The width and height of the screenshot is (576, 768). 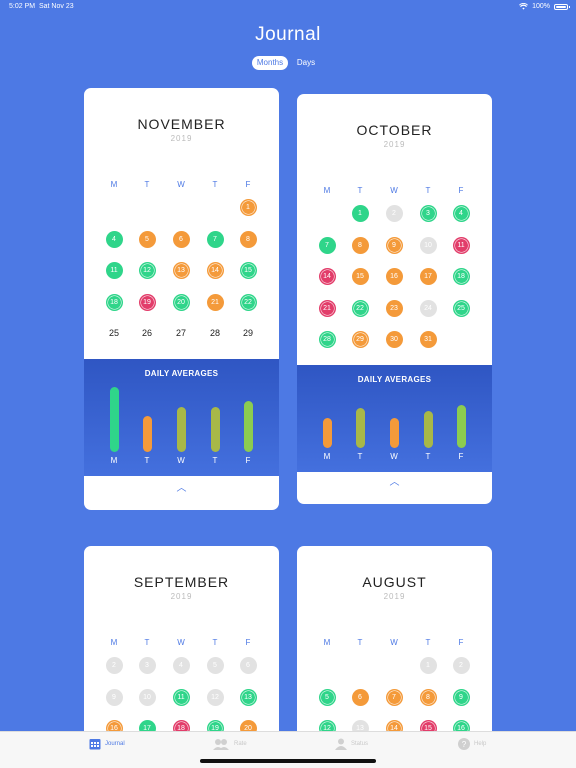 I want to click on status-date: Sat Nov 23, so click(x=56, y=6).